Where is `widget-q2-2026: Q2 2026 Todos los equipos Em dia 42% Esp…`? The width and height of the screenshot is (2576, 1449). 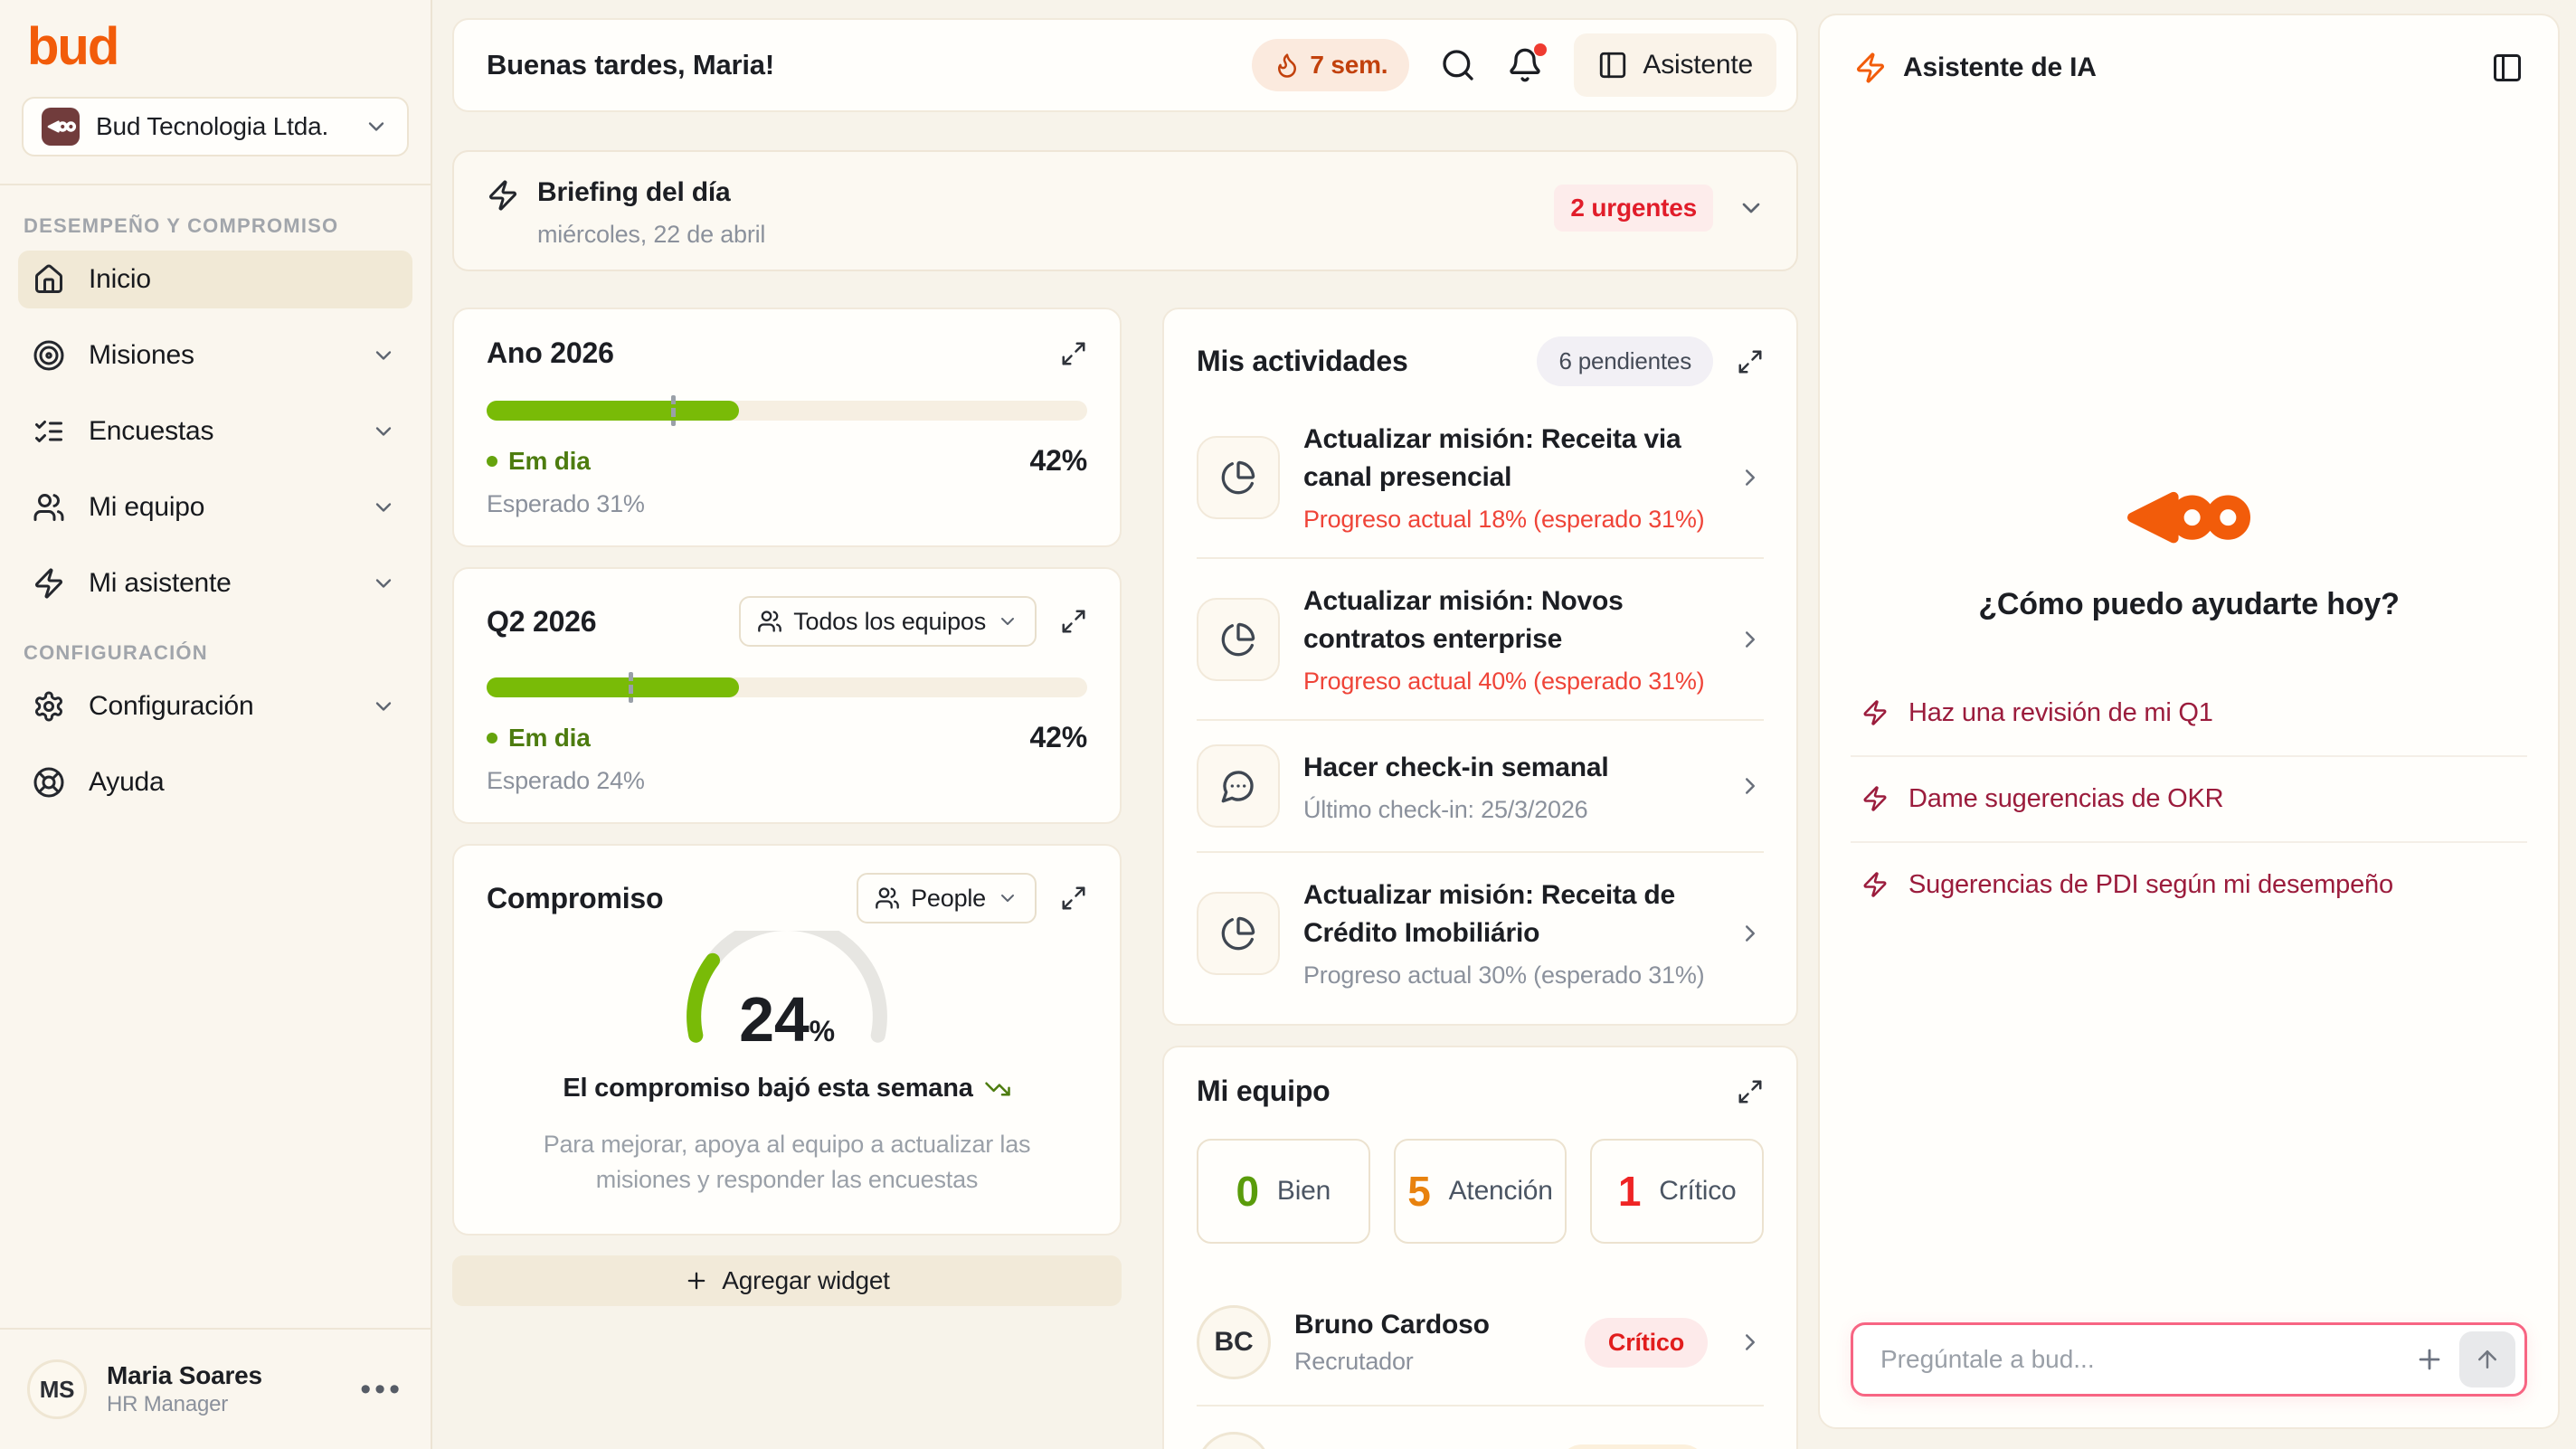 widget-q2-2026: Q2 2026 Todos los equipos Em dia 42% Esp… is located at coordinates (787, 695).